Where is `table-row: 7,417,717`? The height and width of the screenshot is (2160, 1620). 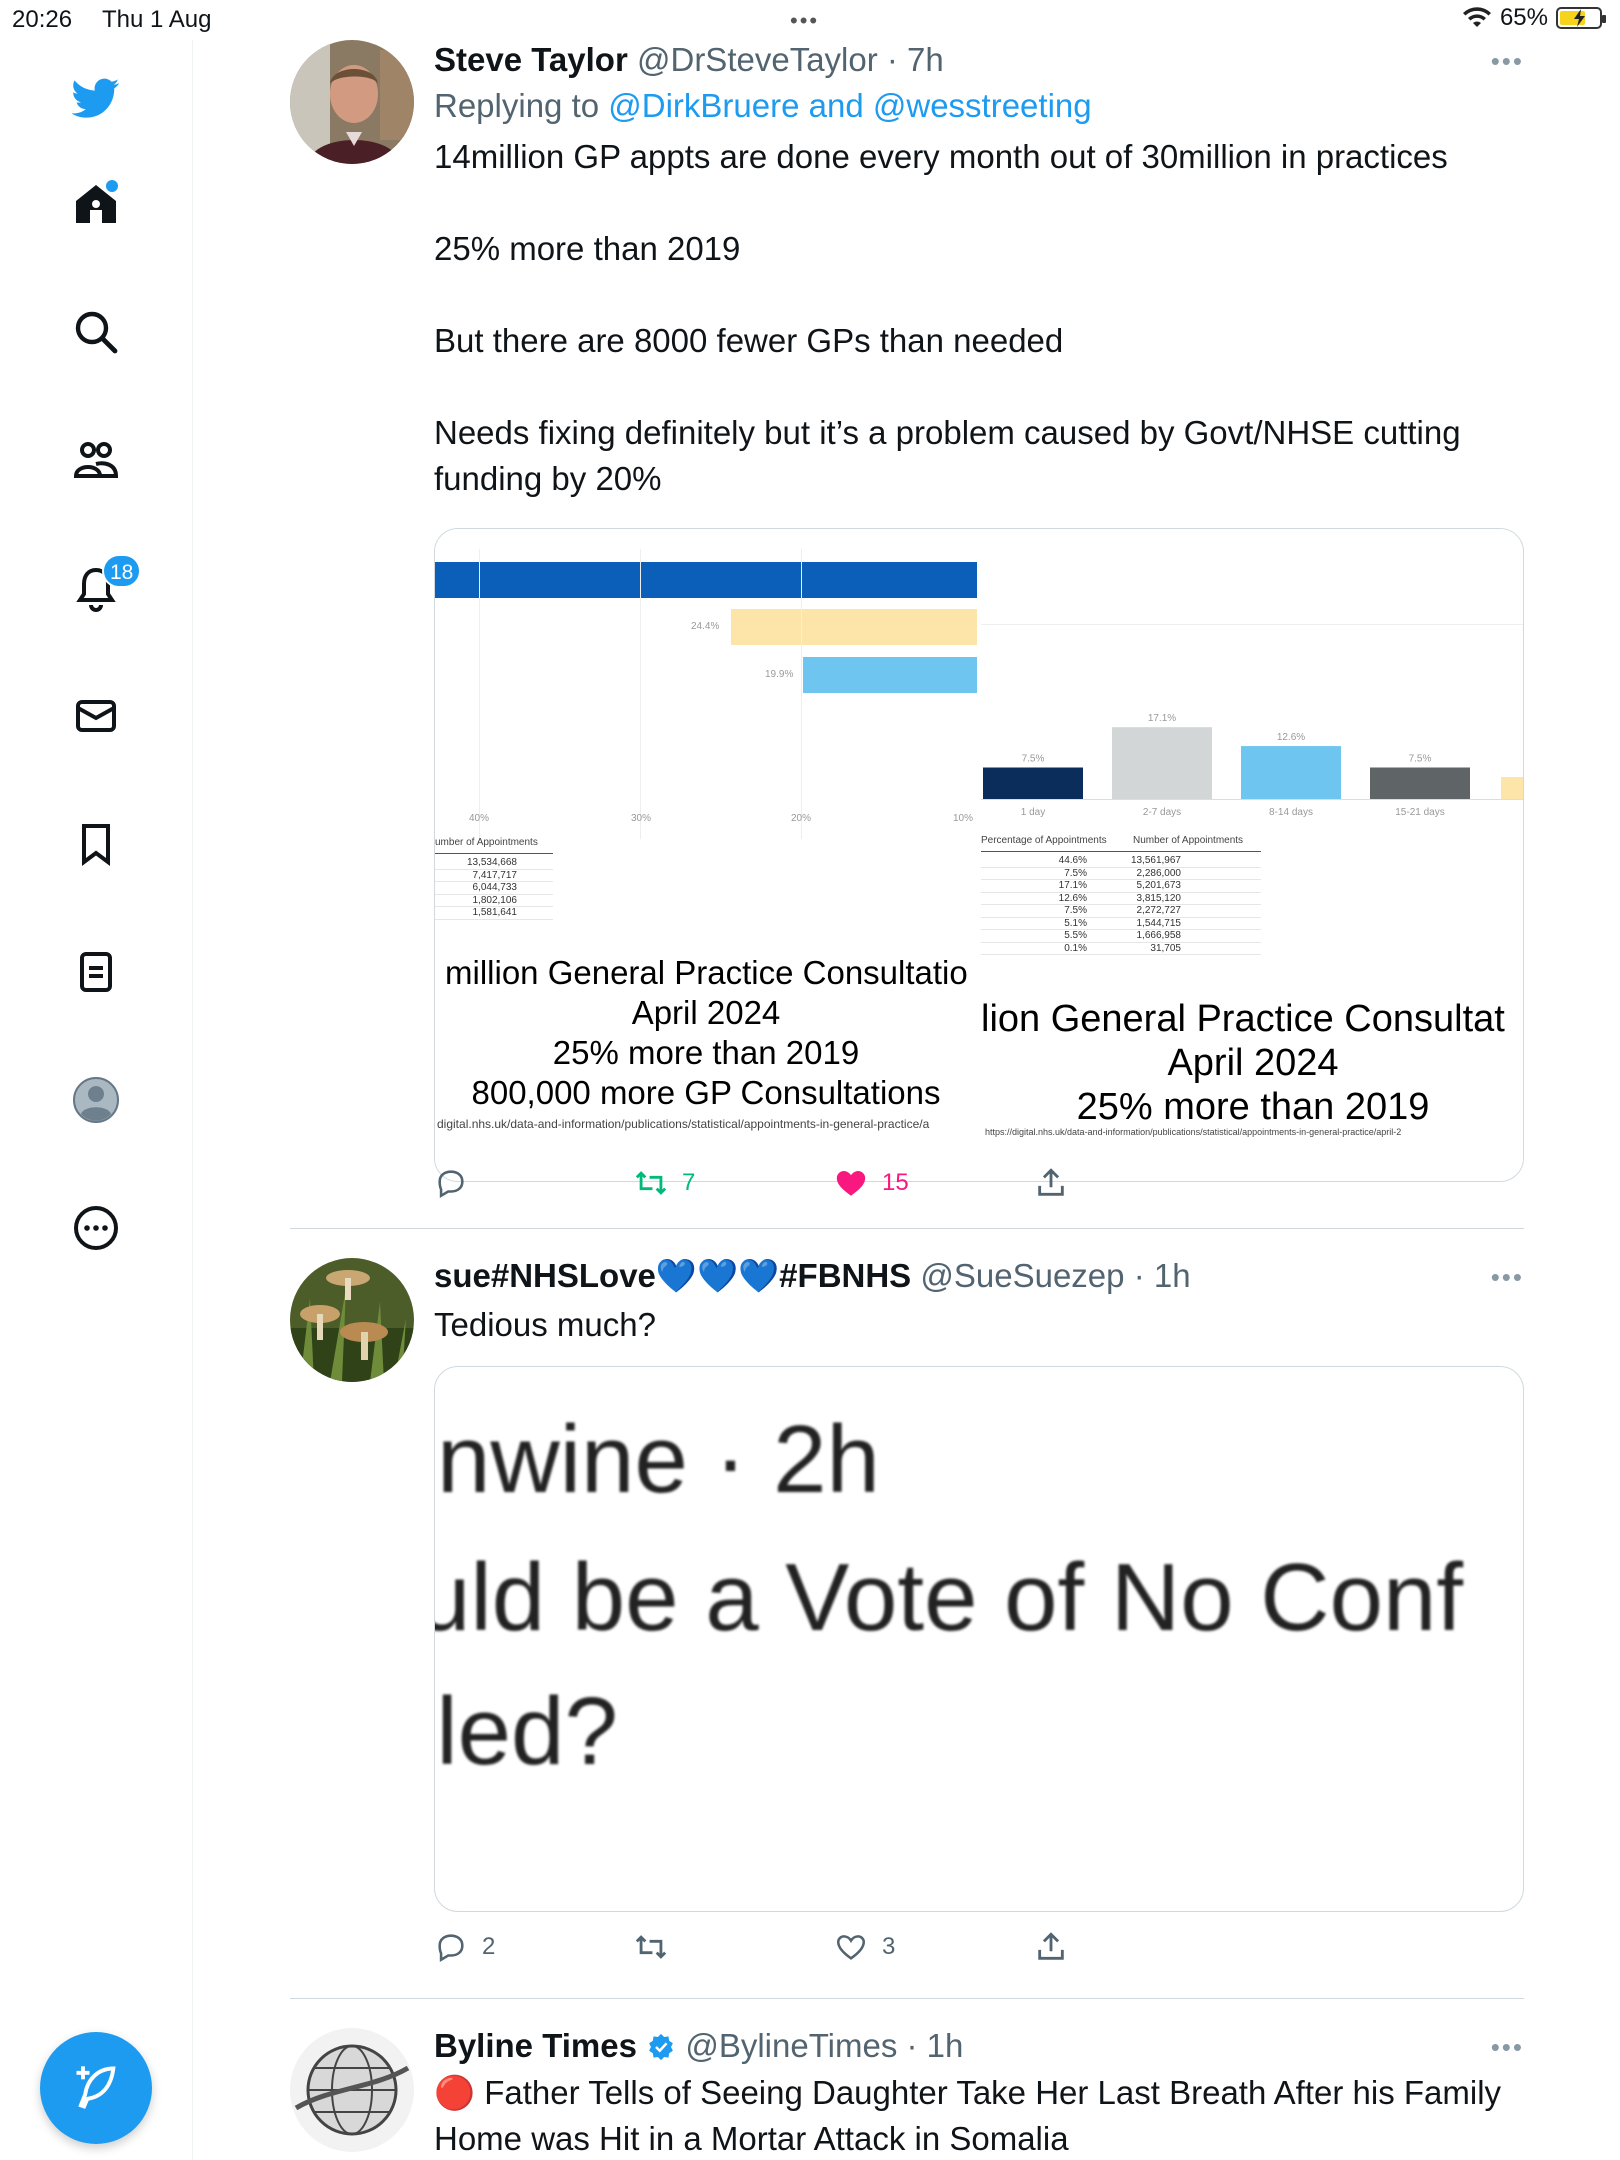 table-row: 7,417,717 is located at coordinates (494, 876).